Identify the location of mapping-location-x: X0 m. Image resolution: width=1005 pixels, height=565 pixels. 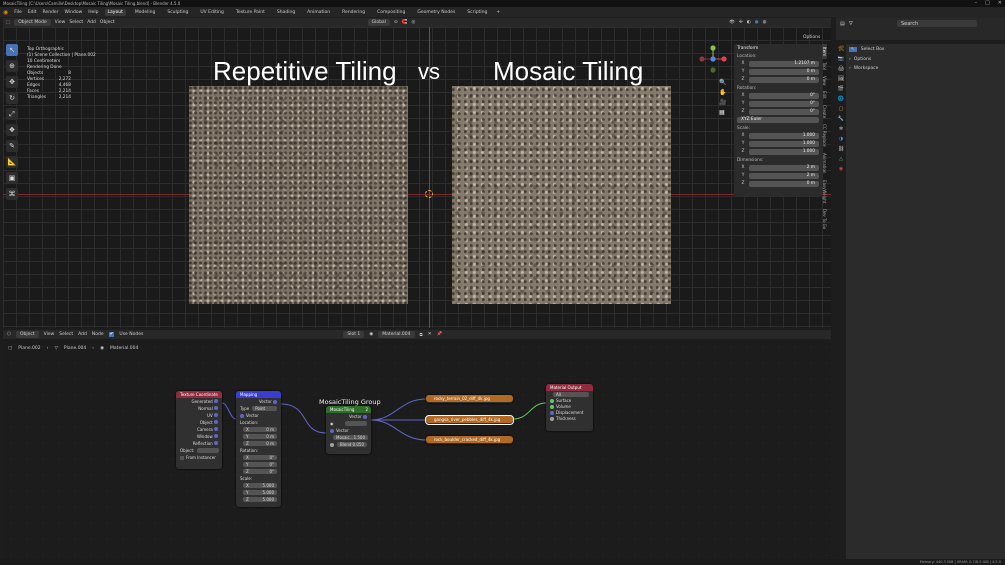
(258, 429).